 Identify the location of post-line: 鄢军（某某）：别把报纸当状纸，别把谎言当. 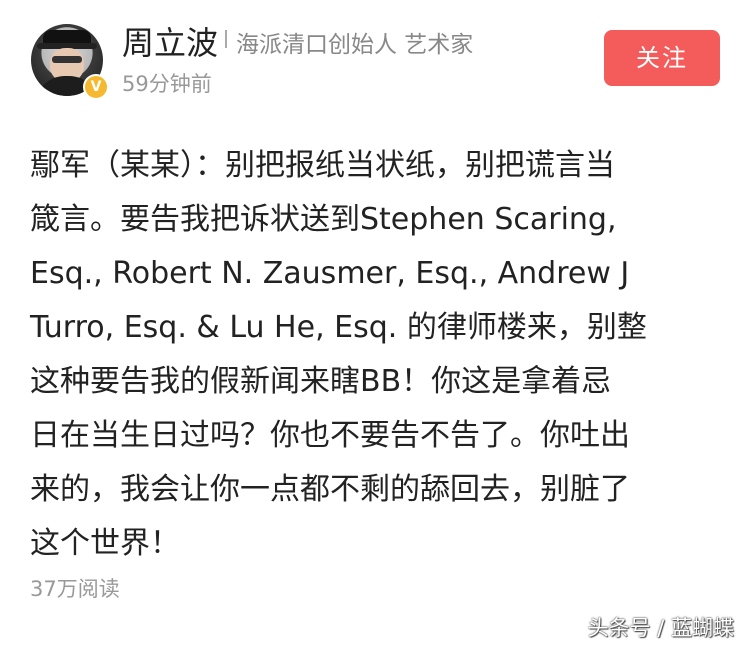
(322, 165).